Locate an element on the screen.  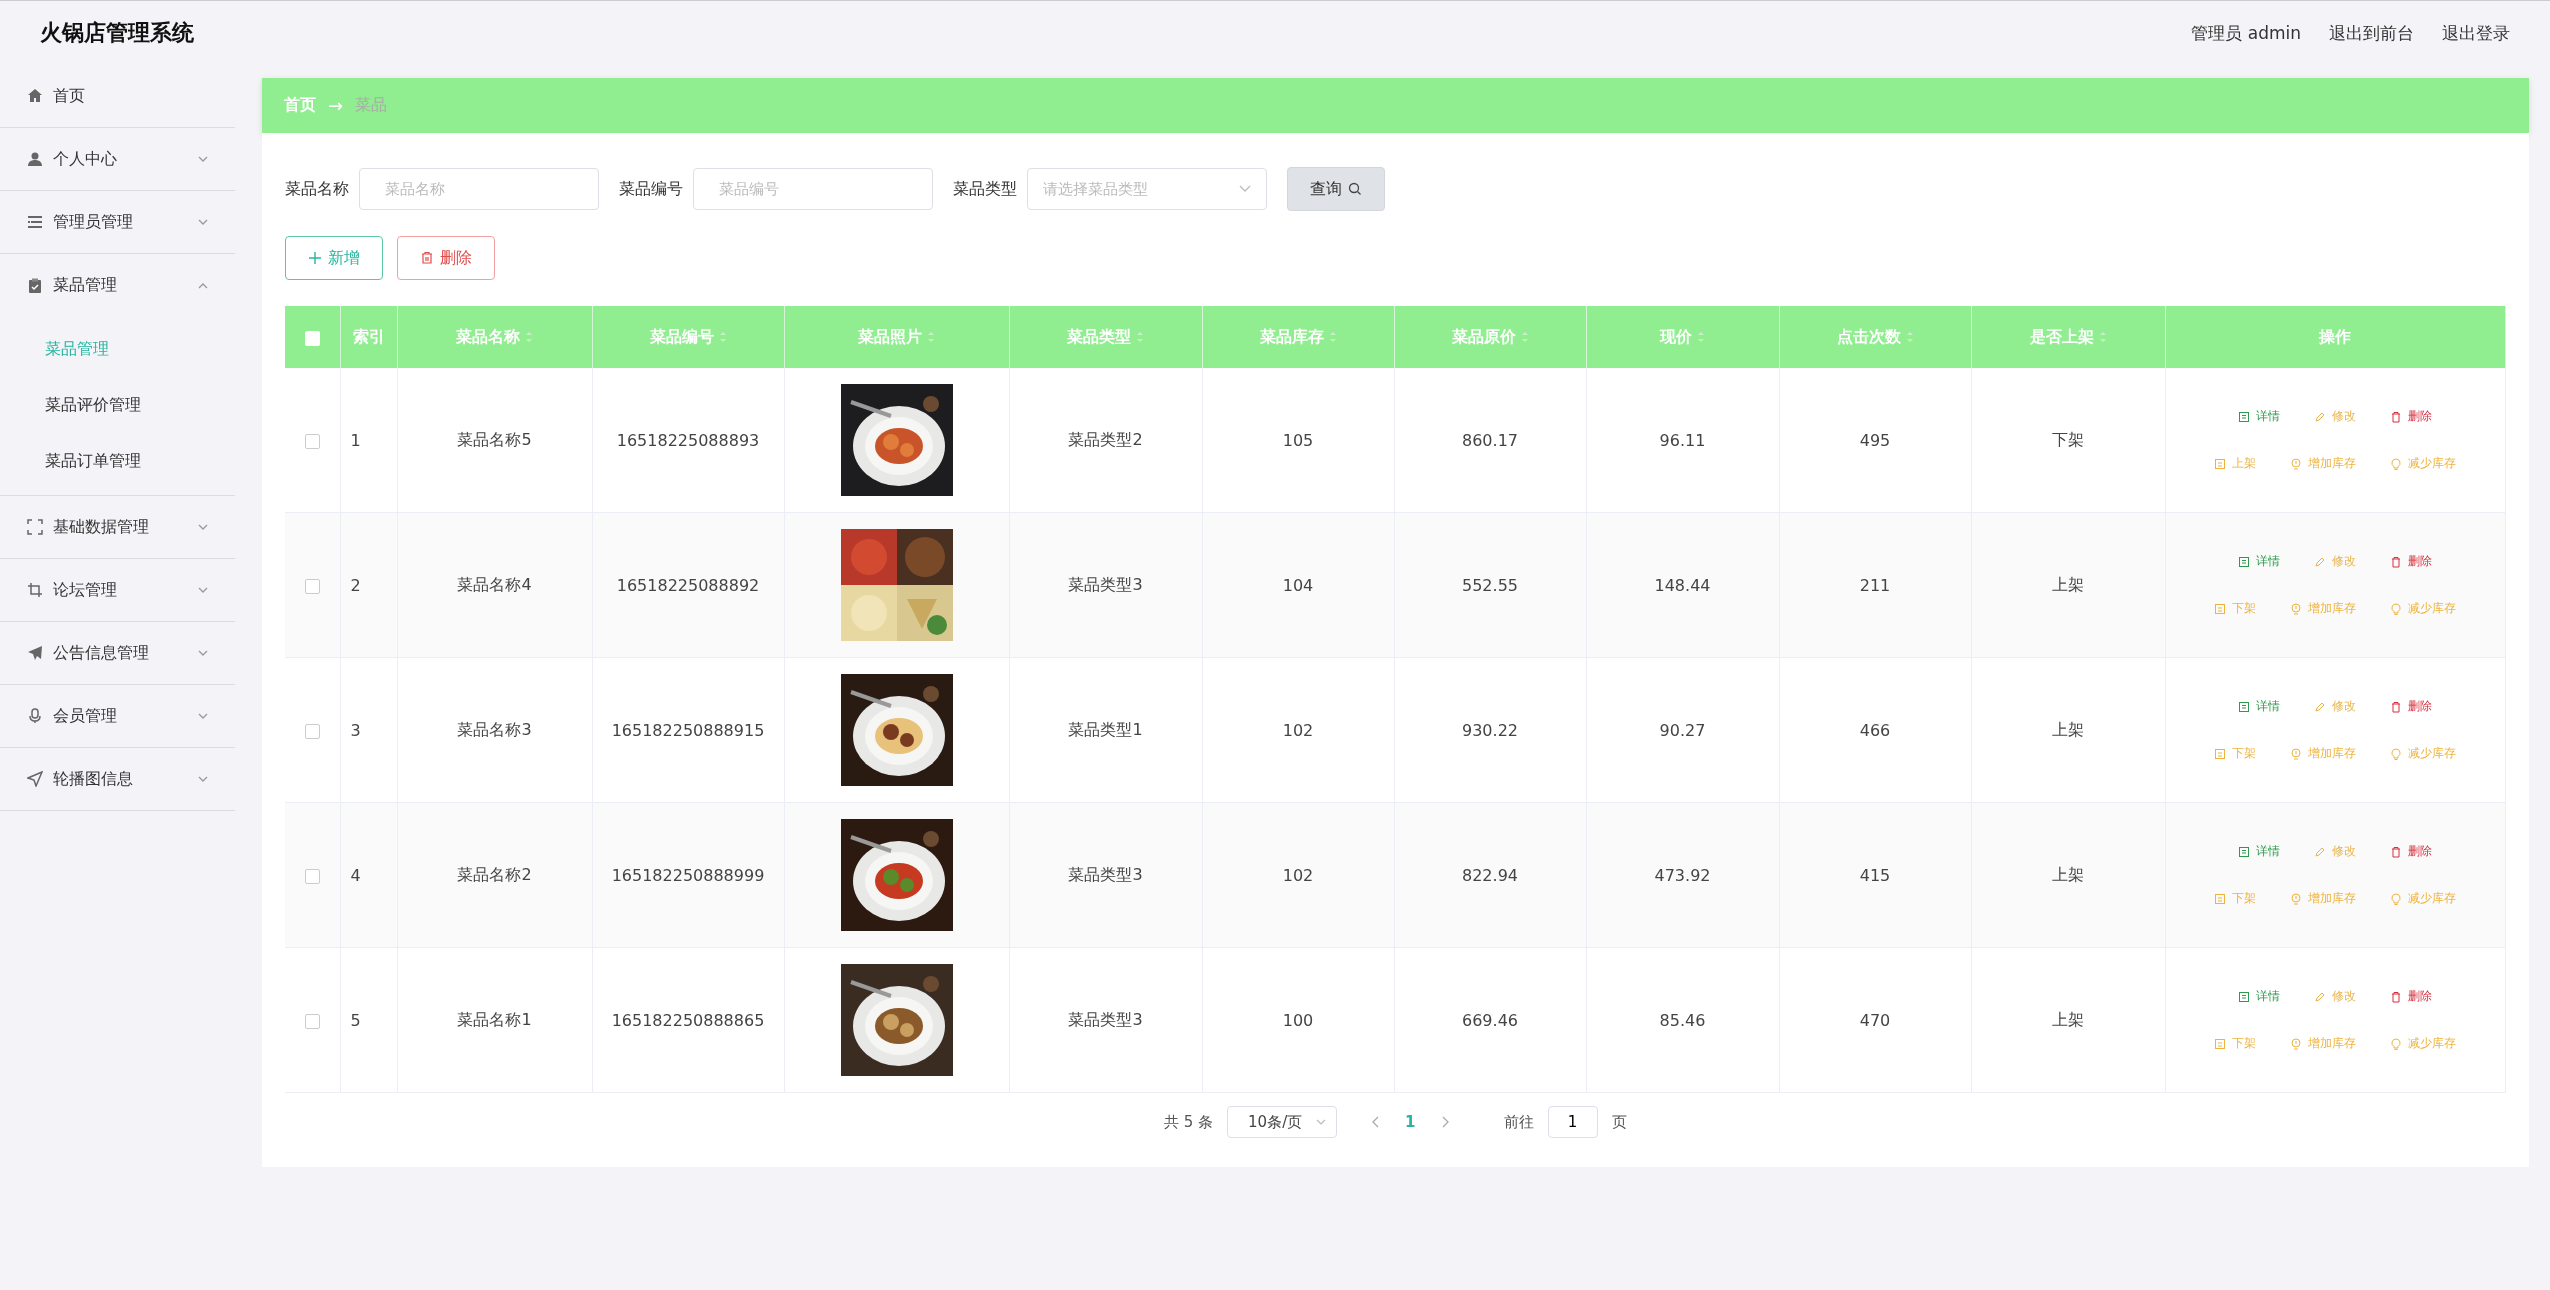
sidebar-item: 轮播图信息 is located at coordinates (125, 779).